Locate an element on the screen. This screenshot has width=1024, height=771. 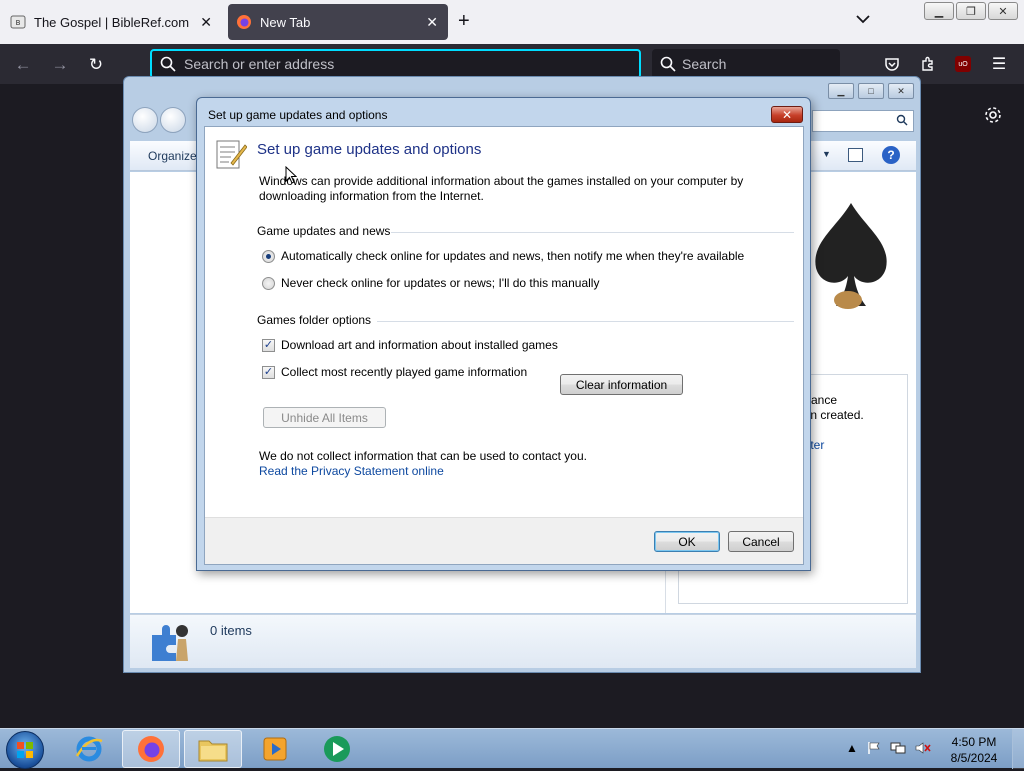
extensions-icon is located at coordinates (928, 64).